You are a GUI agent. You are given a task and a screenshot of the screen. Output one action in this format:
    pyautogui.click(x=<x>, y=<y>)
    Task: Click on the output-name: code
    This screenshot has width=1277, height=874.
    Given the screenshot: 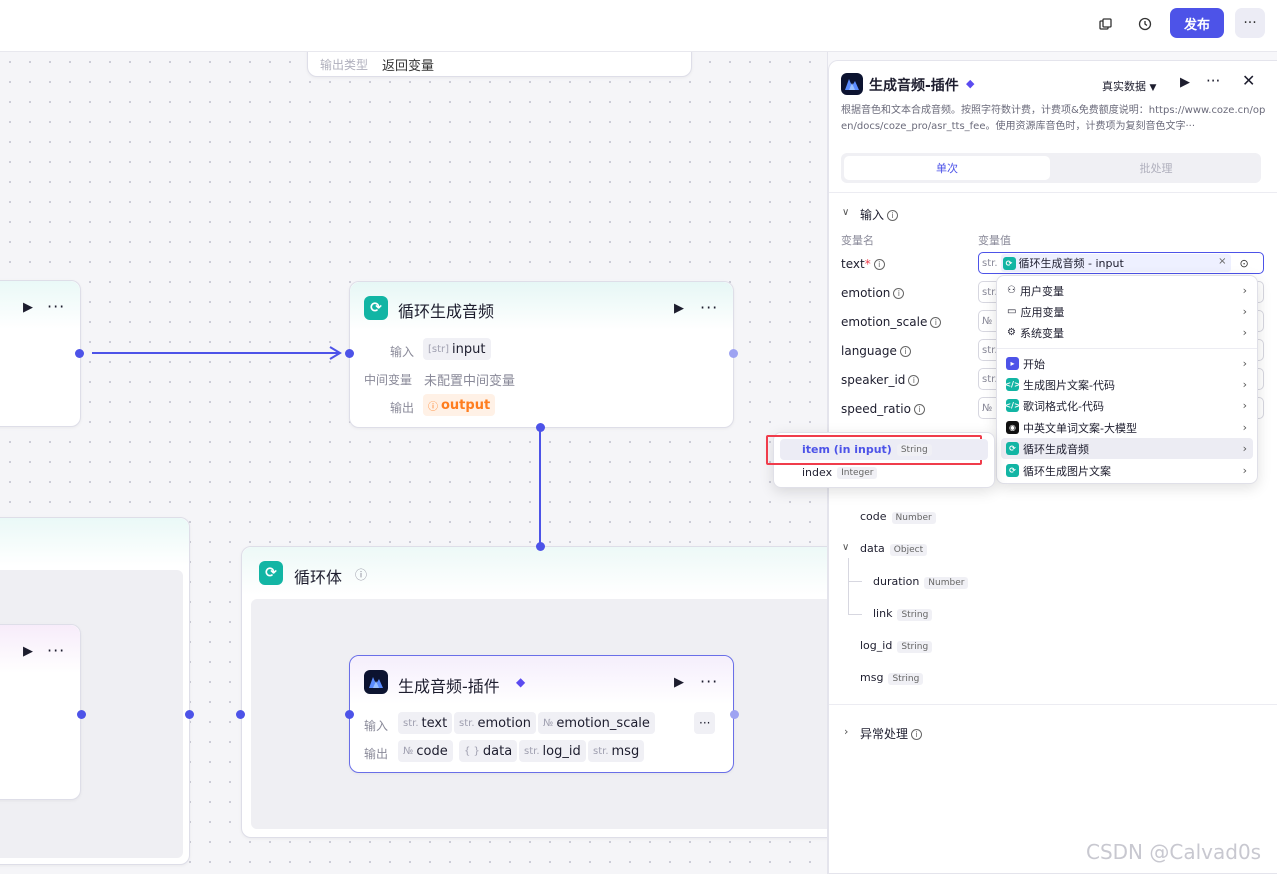 What is the action you would take?
    pyautogui.click(x=873, y=516)
    